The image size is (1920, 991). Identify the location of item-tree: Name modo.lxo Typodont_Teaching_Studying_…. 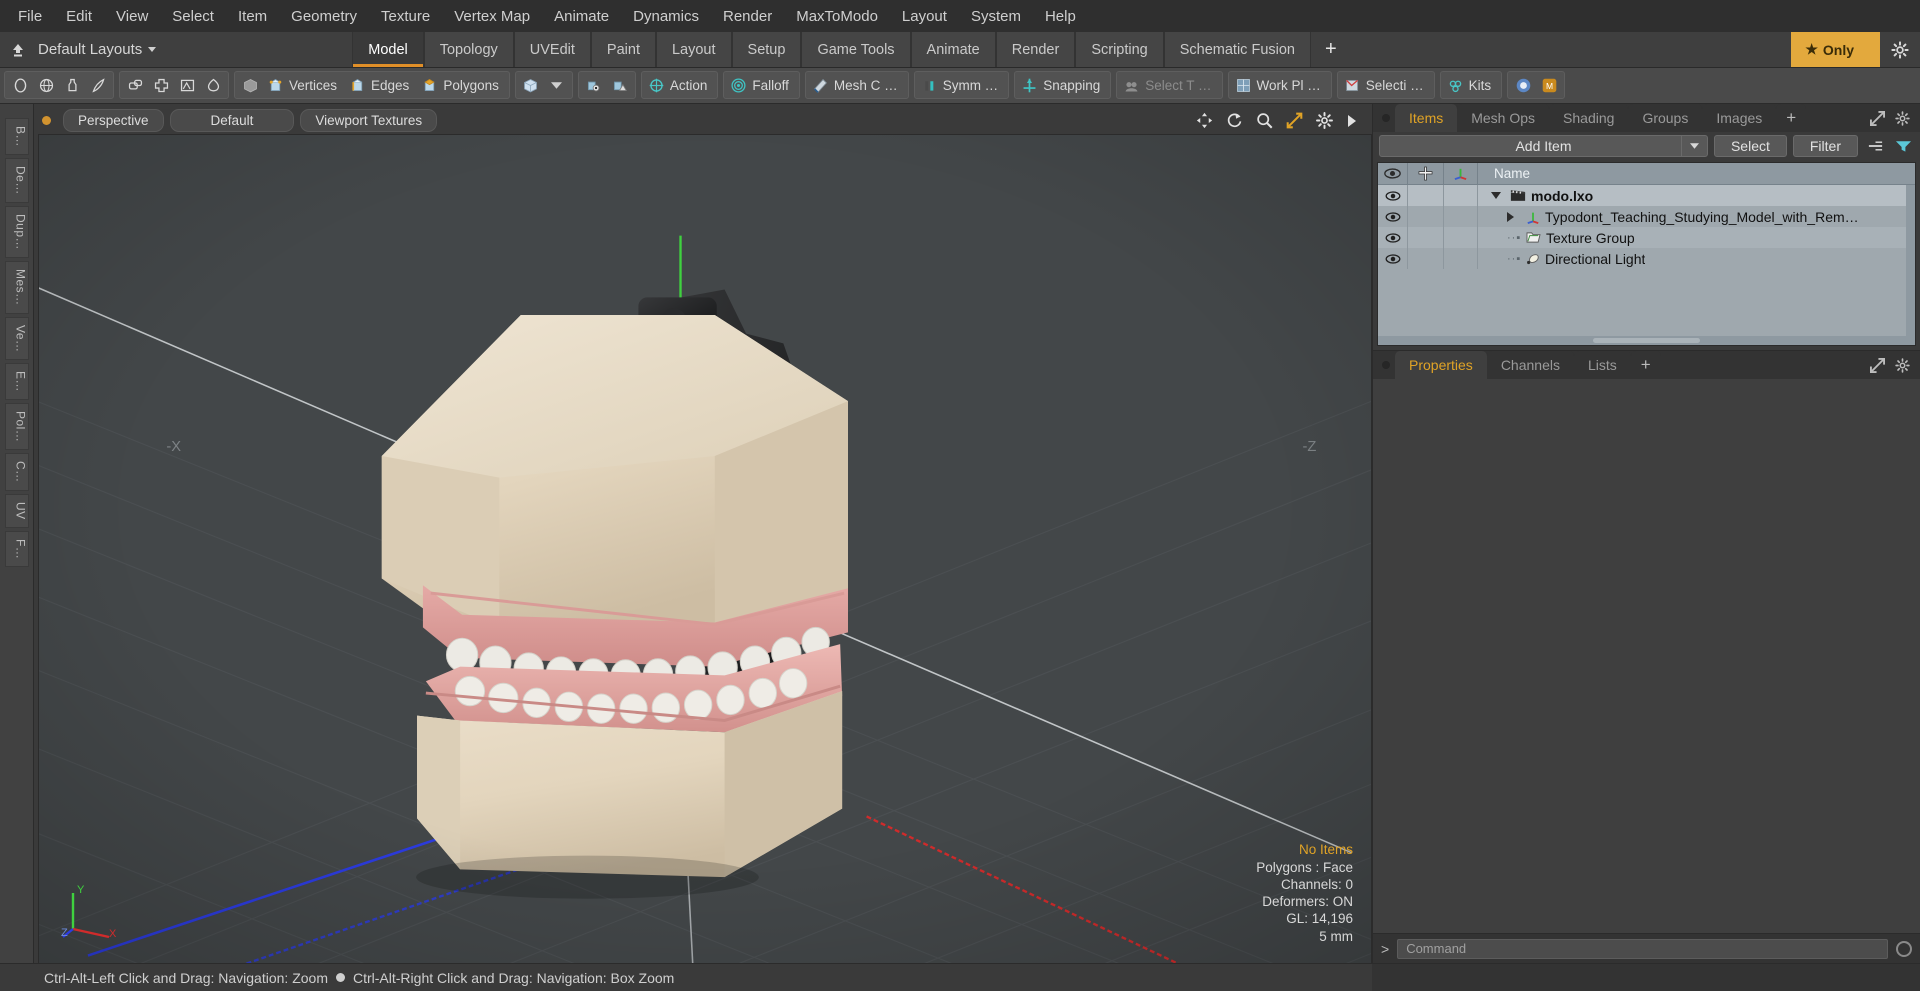
(1646, 254).